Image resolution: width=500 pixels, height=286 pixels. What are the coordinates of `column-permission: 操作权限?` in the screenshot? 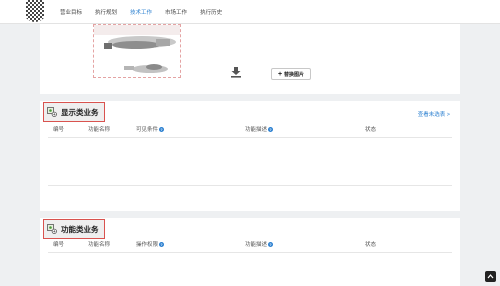 It's located at (150, 244).